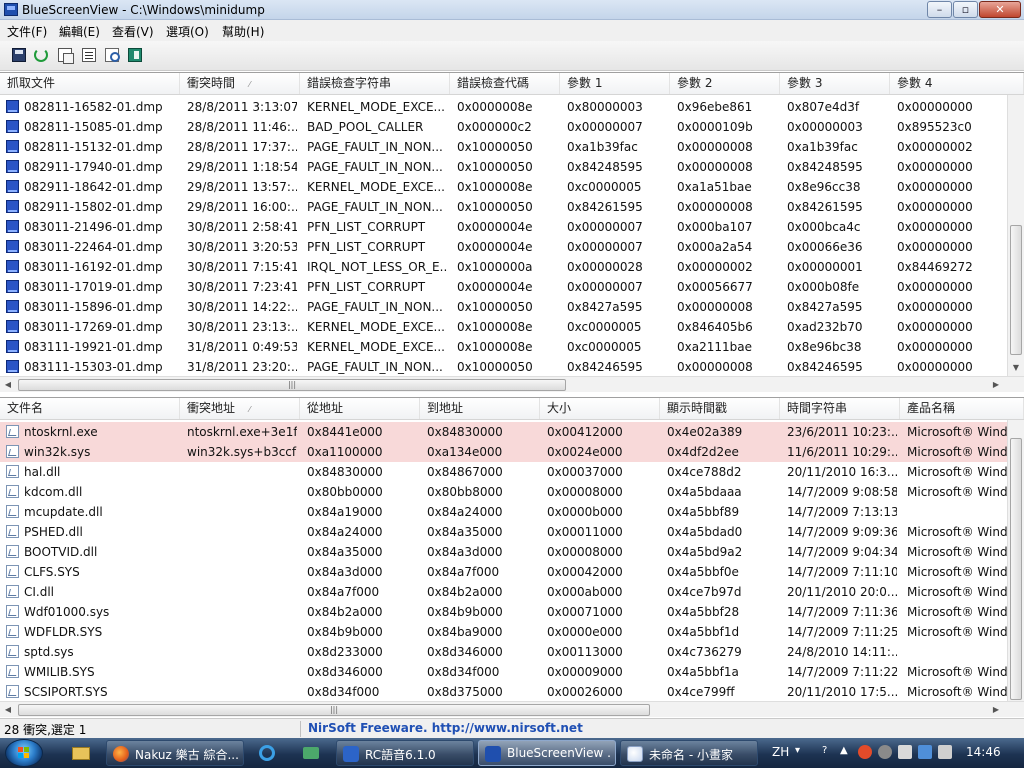 The image size is (1024, 768). Describe the element at coordinates (334, 710) in the screenshot. I see `driver-list-horizontal-scroll-thumb: |||` at that location.